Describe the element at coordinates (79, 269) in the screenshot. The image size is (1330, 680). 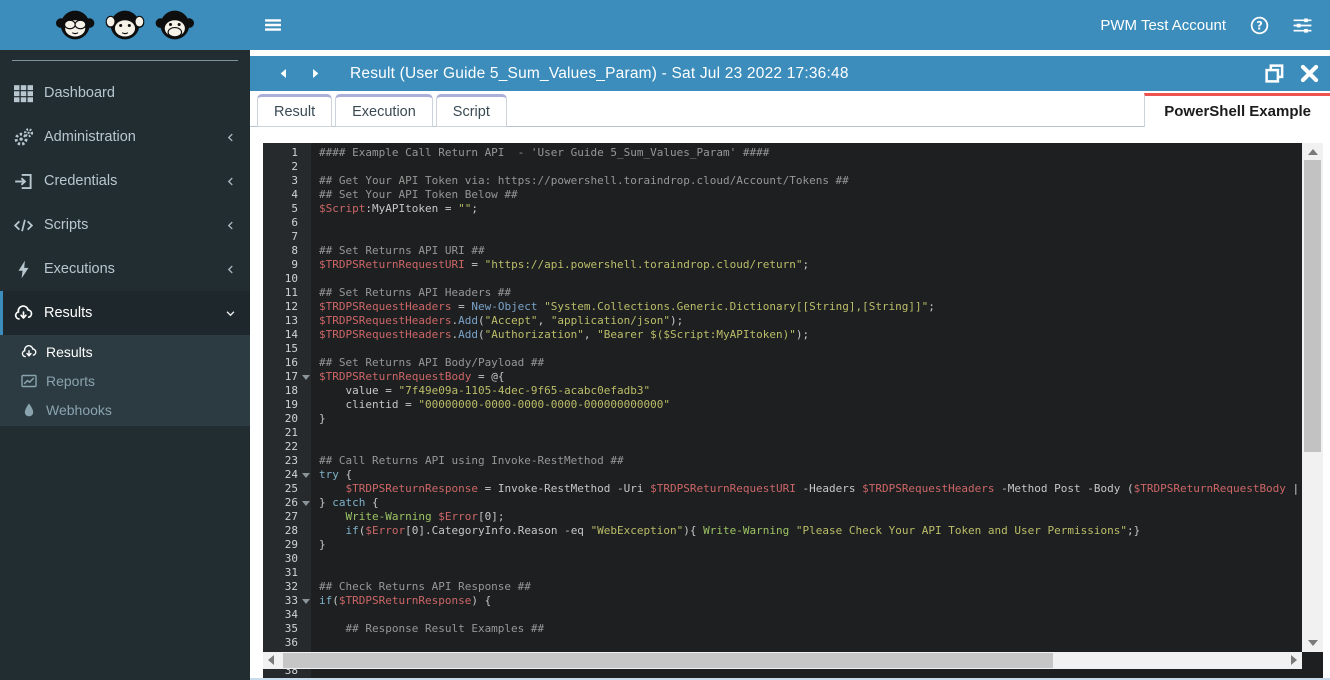
I see `sidebar-item-label: Executions` at that location.